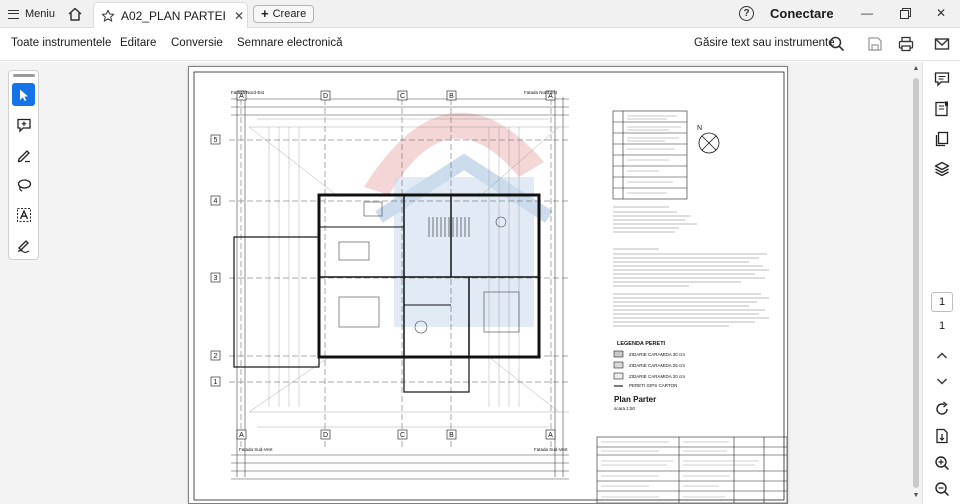 Image resolution: width=960 pixels, height=504 pixels. Describe the element at coordinates (197, 43) in the screenshot. I see `convert-menu: Conversie` at that location.